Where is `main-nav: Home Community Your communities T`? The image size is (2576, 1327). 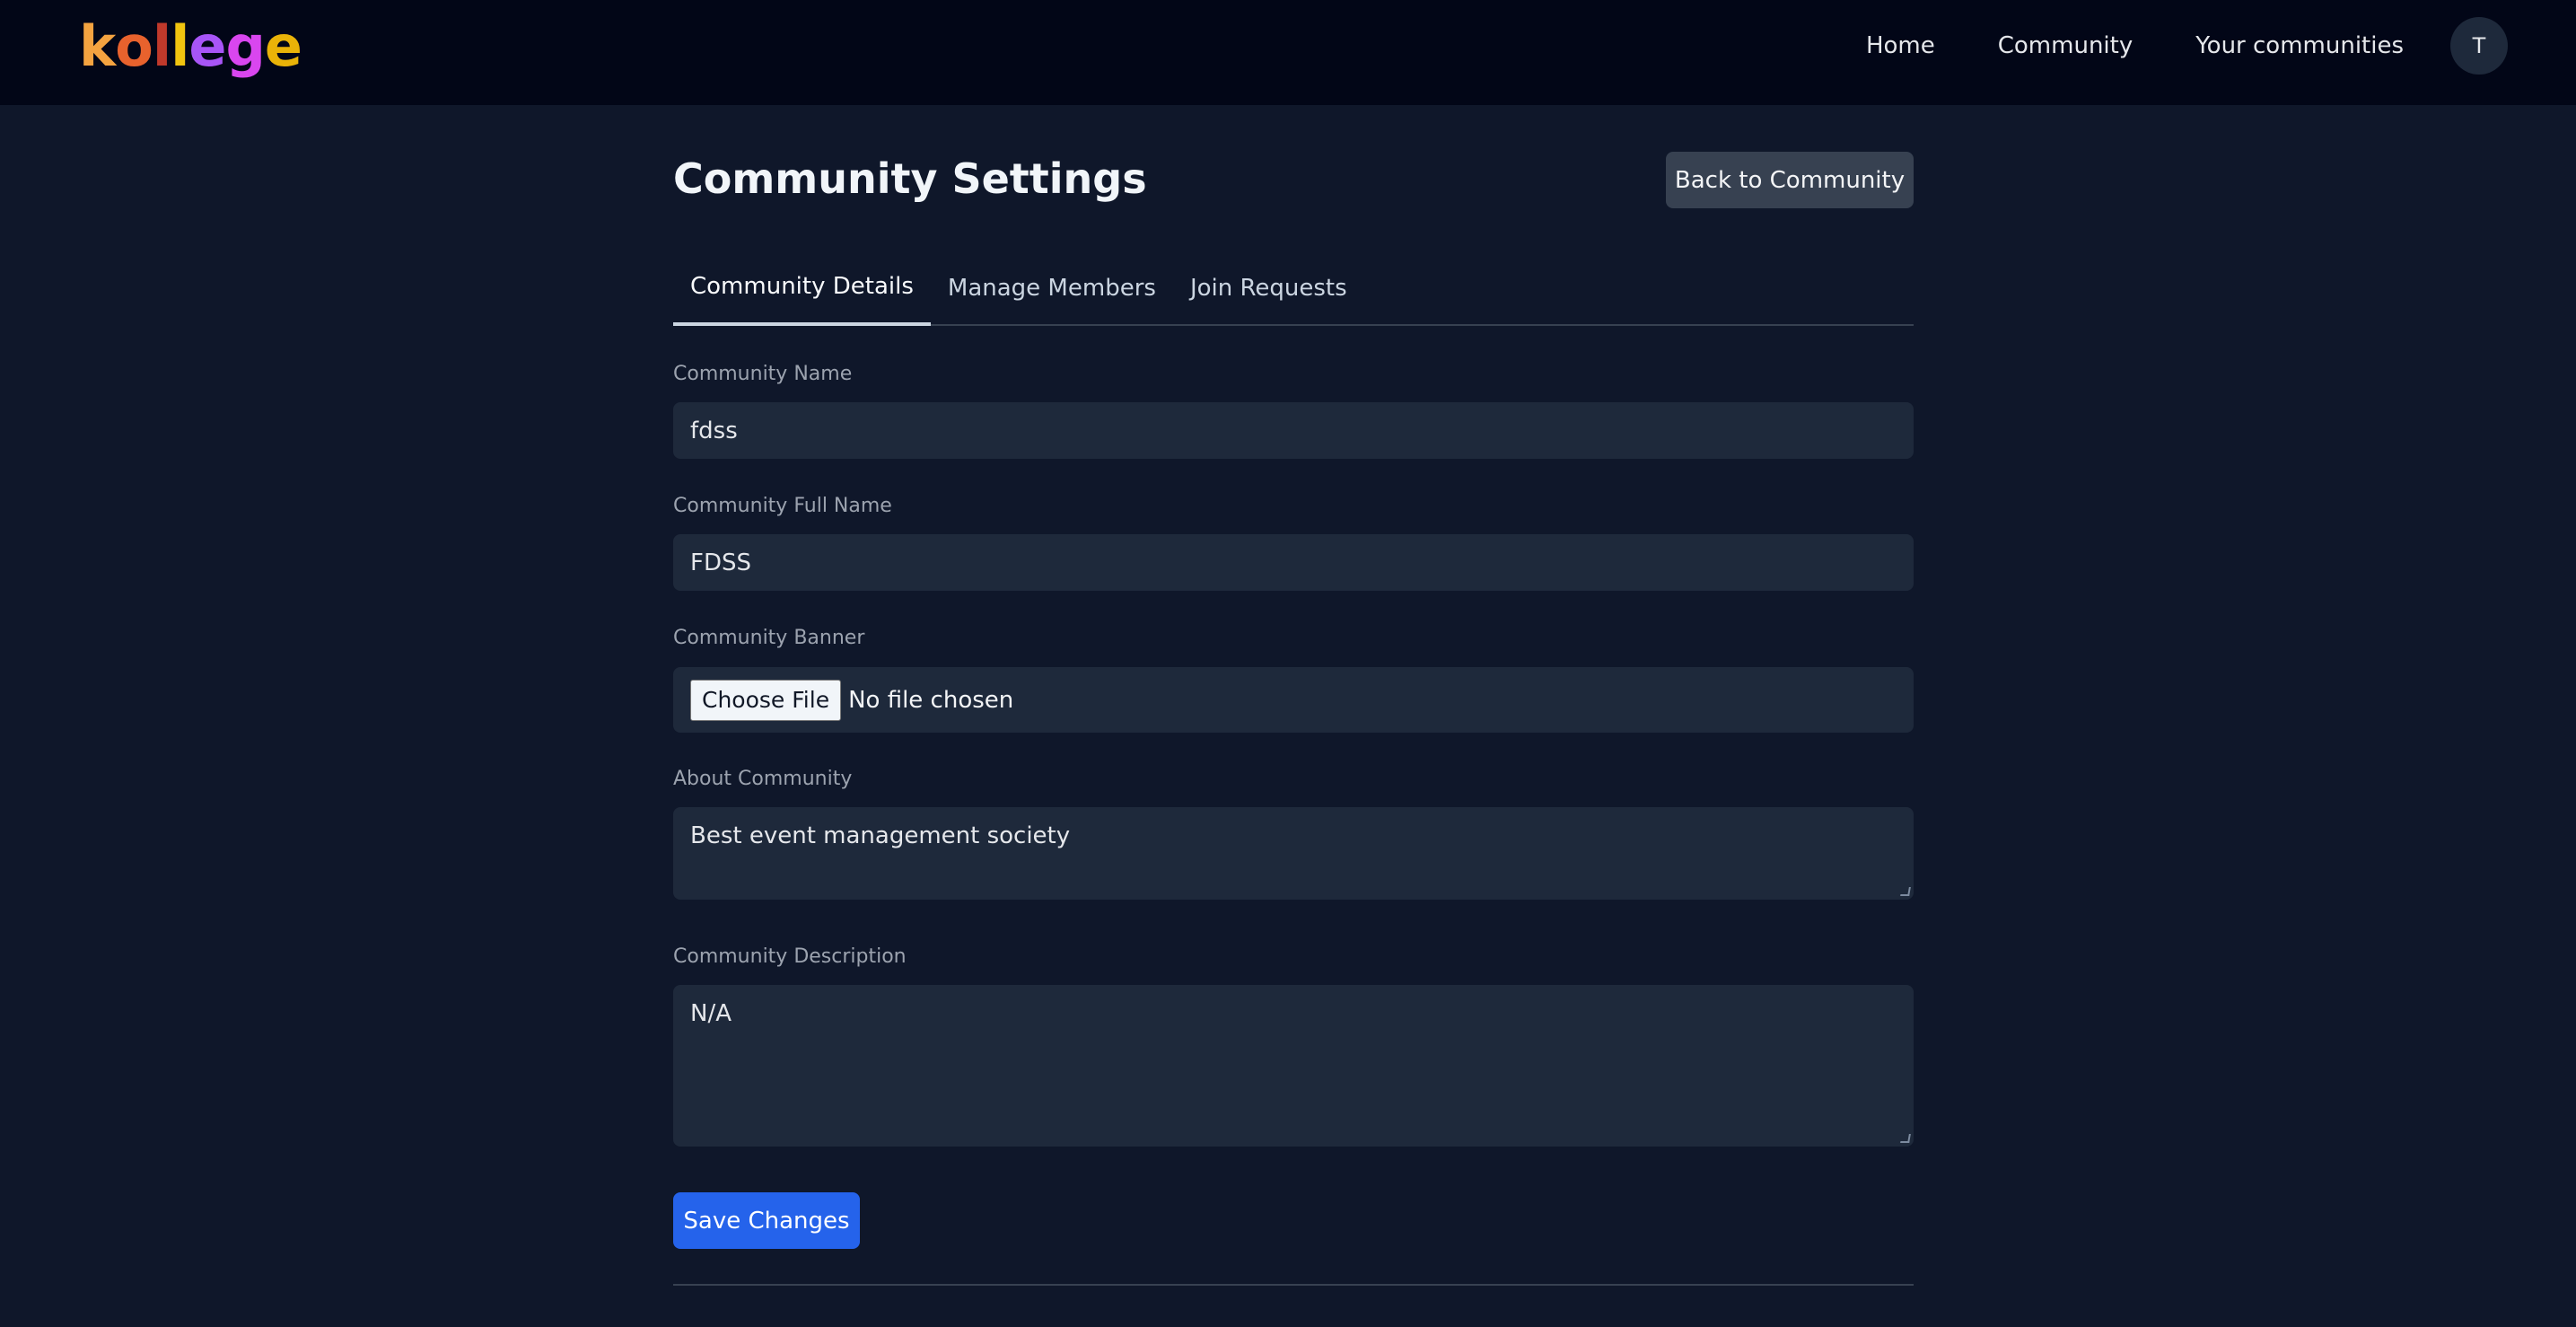 main-nav: Home Community Your communities T is located at coordinates (2221, 46).